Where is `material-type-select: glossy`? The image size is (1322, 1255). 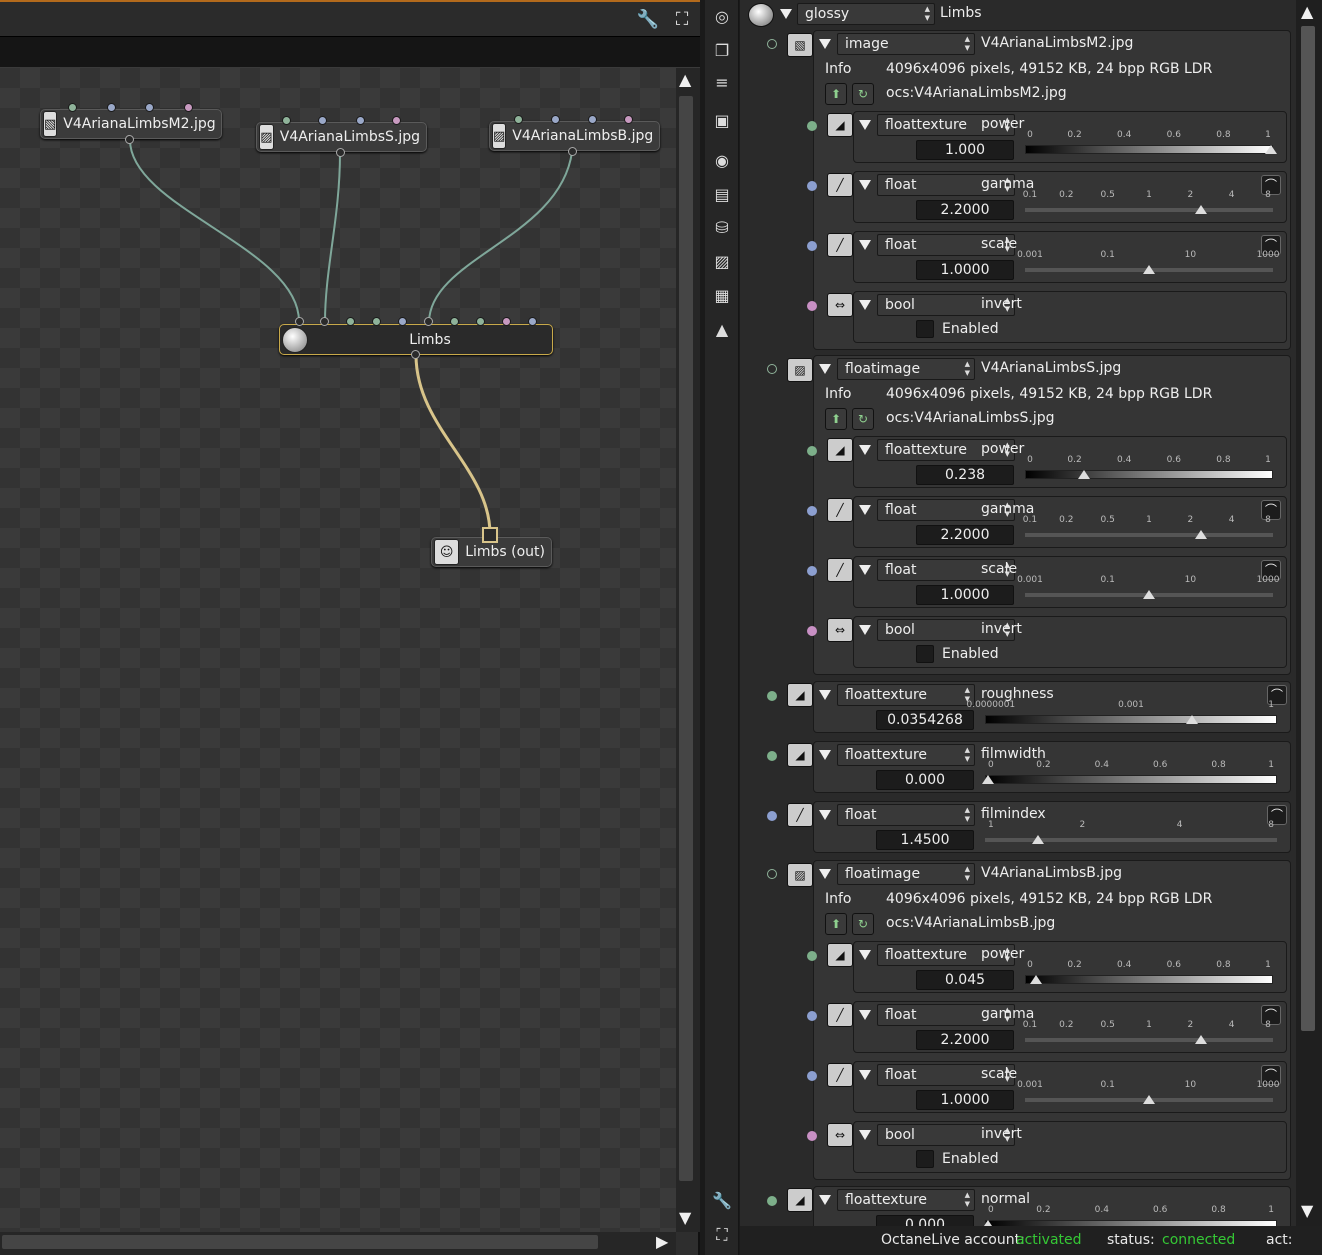
material-type-select: glossy is located at coordinates (866, 14).